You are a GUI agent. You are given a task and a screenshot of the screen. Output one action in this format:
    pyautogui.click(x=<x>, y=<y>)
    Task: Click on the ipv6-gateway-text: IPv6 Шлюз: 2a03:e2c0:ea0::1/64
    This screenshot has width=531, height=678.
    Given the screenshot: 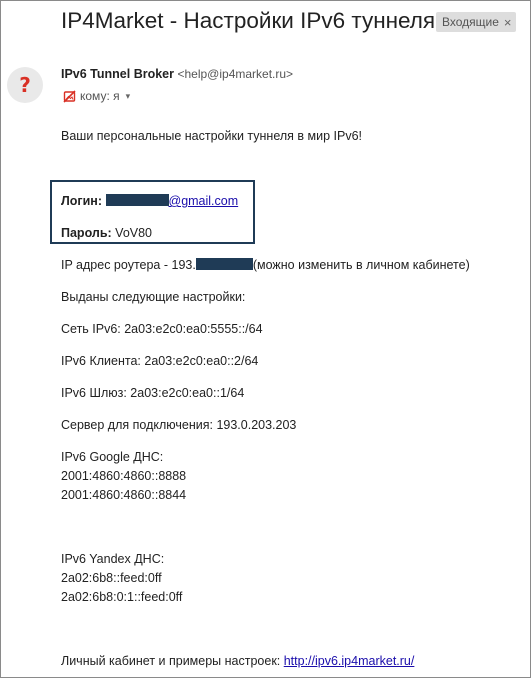 What is the action you would take?
    pyautogui.click(x=153, y=393)
    